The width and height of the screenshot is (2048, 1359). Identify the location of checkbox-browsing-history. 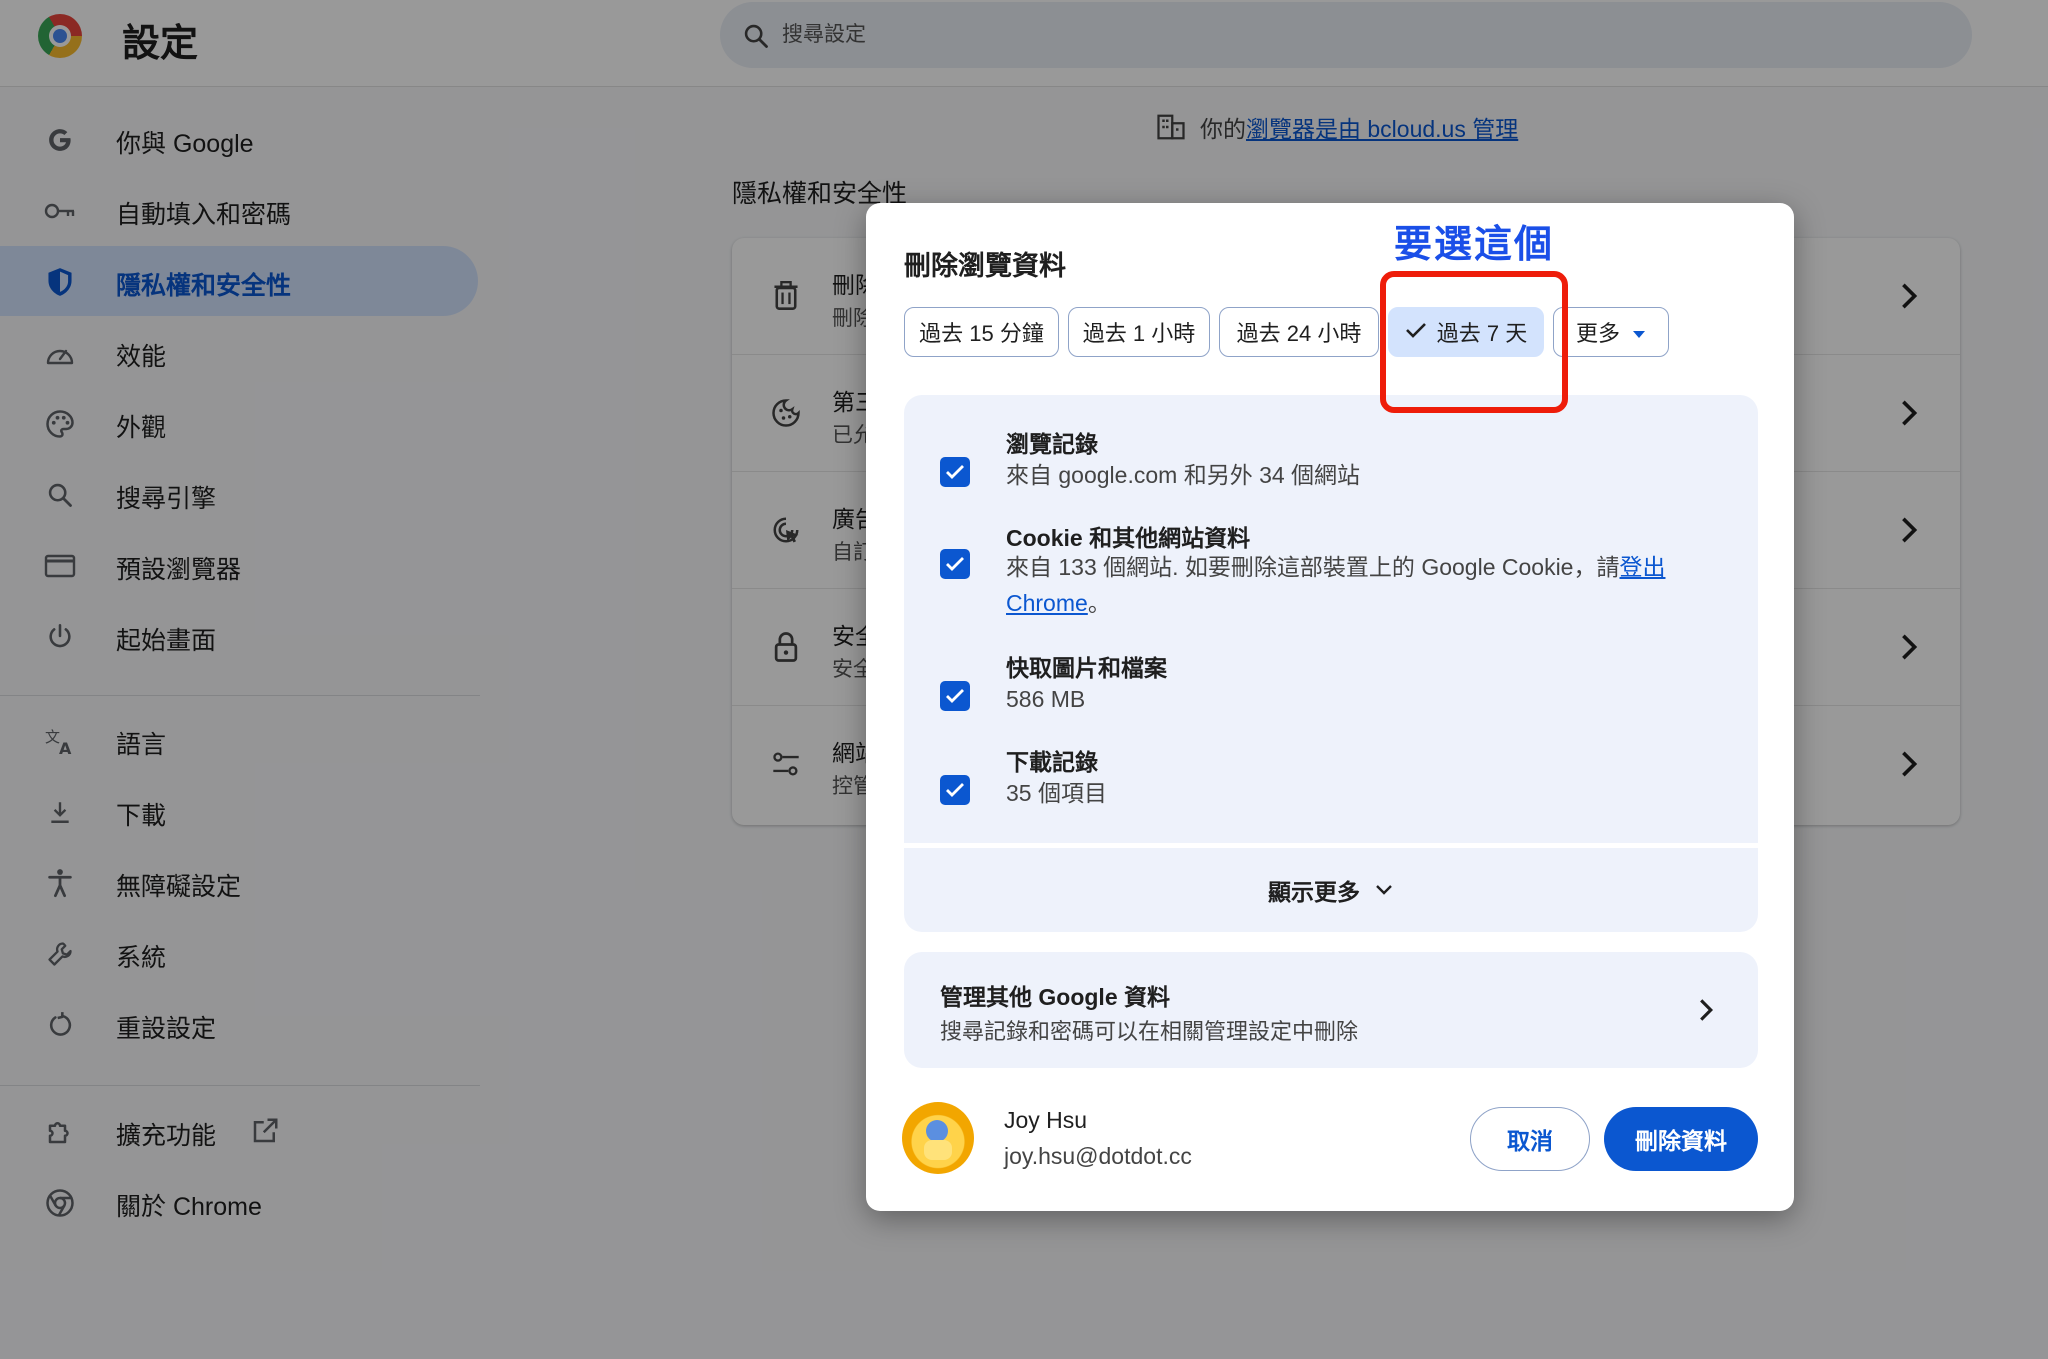
(955, 472).